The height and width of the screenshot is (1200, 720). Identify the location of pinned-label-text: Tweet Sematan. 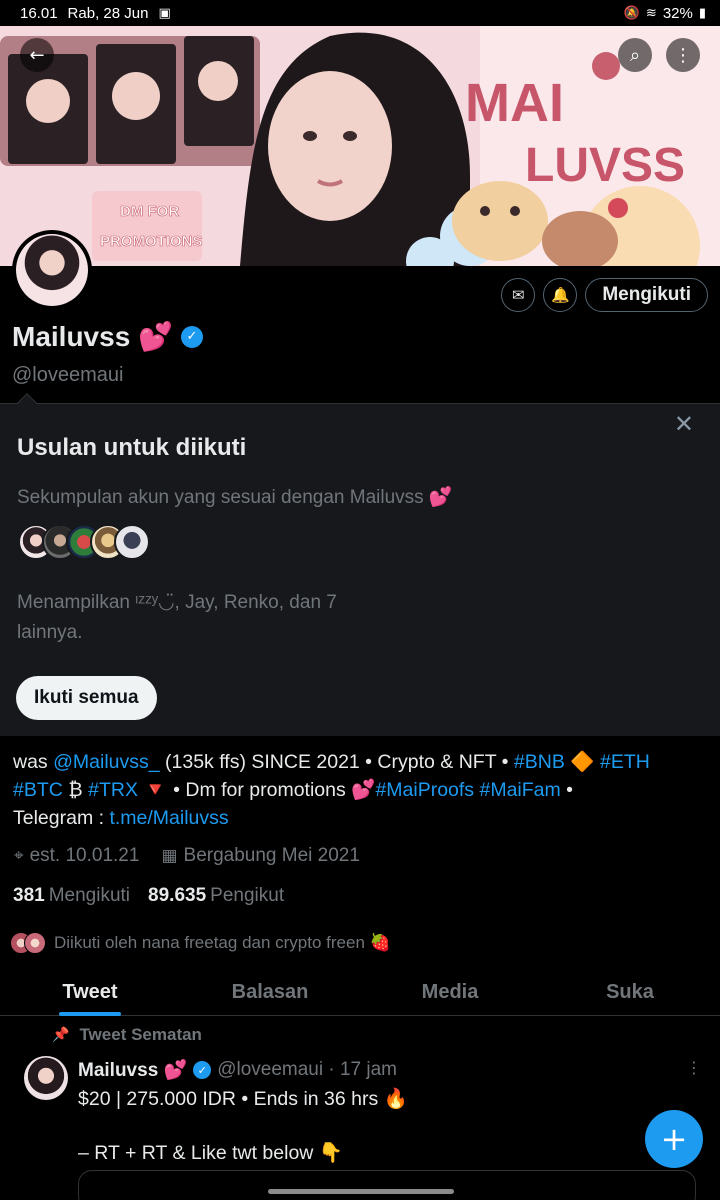
(140, 1034).